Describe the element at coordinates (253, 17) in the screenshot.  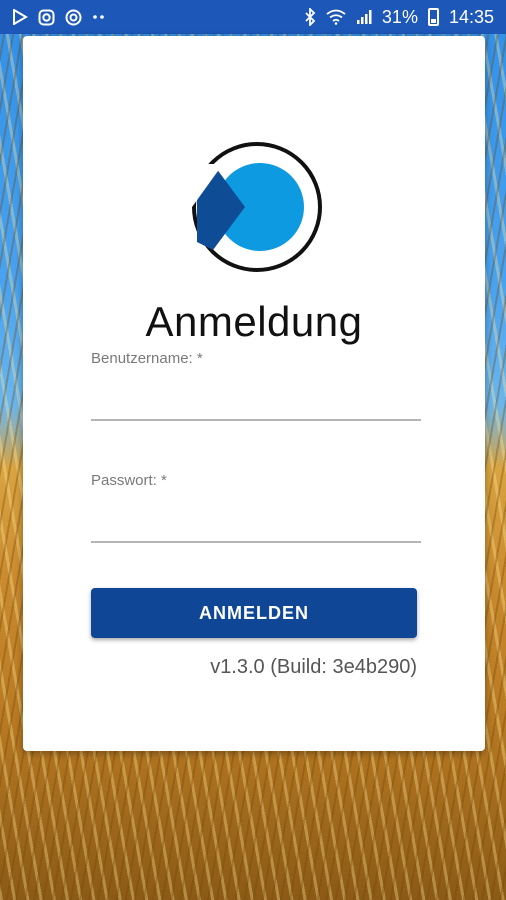
I see `status-bar: 31% 14:35` at that location.